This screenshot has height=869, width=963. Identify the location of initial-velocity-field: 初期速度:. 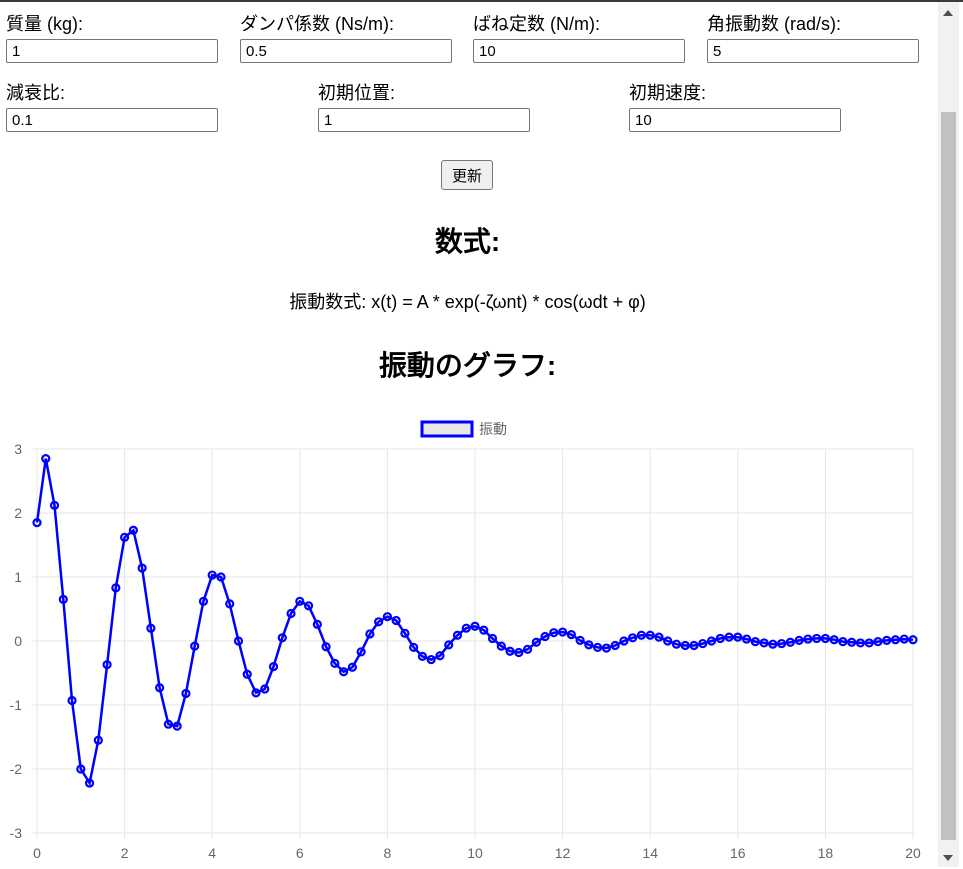
(735, 107).